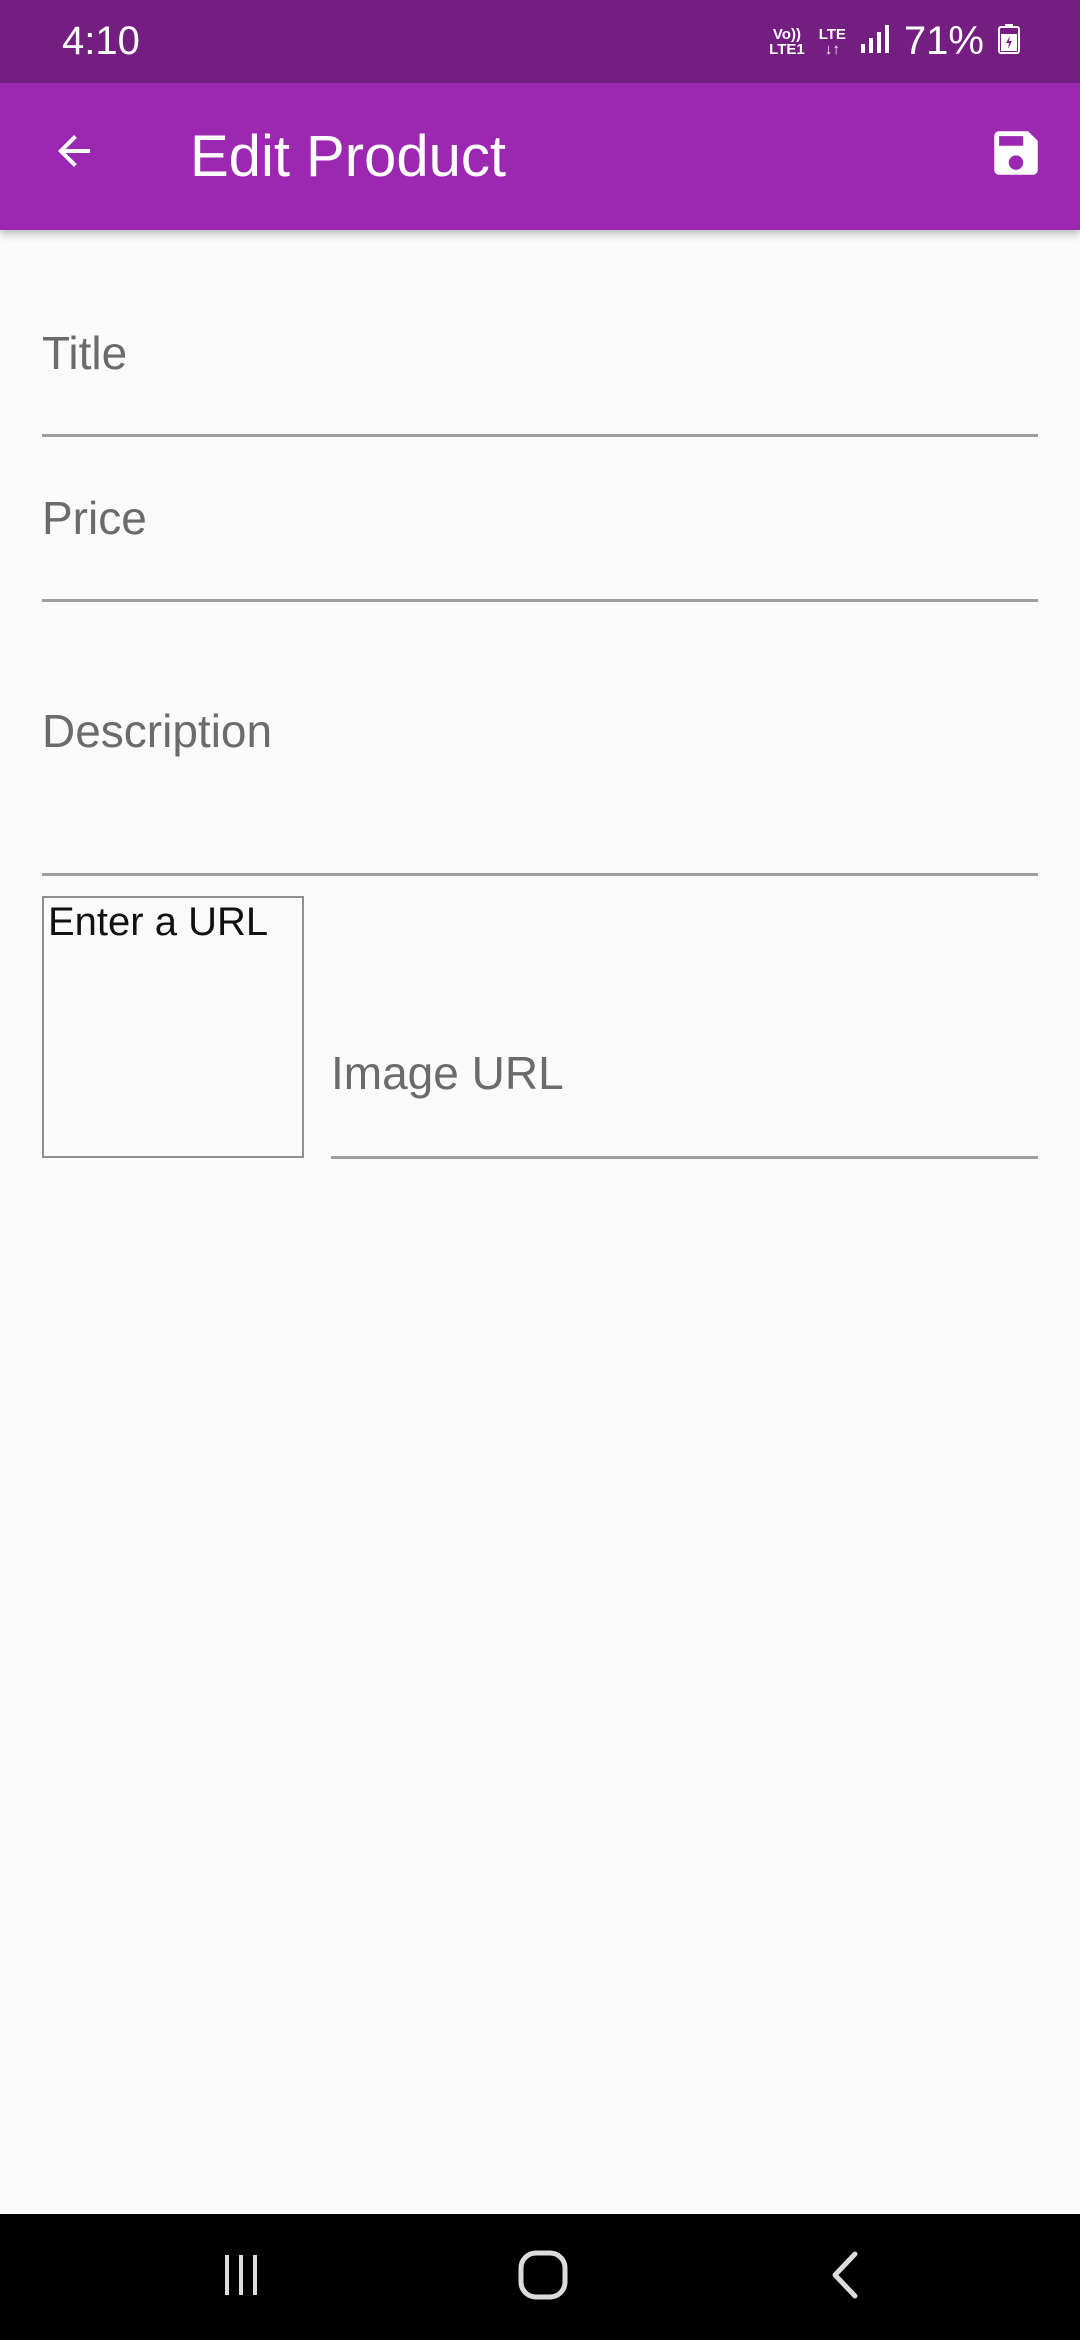 The height and width of the screenshot is (2340, 1080). Describe the element at coordinates (85, 353) in the screenshot. I see `title-label: Title` at that location.